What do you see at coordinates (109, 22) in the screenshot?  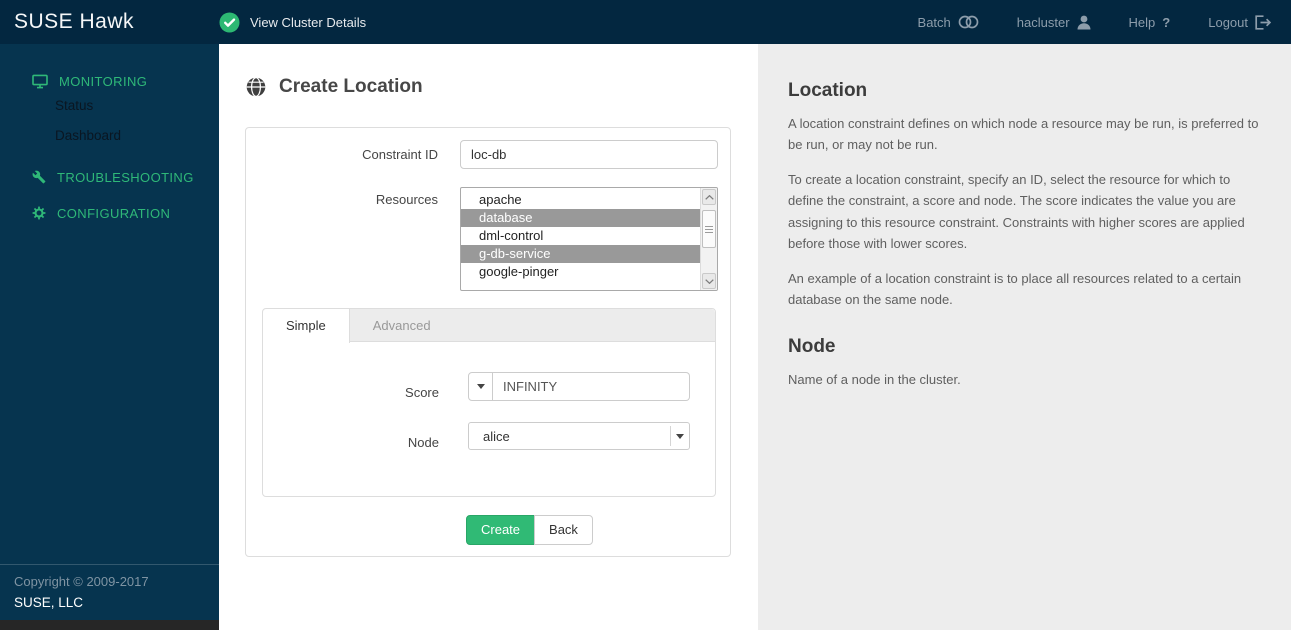 I see `brand-logo: SUSE Hawk` at bounding box center [109, 22].